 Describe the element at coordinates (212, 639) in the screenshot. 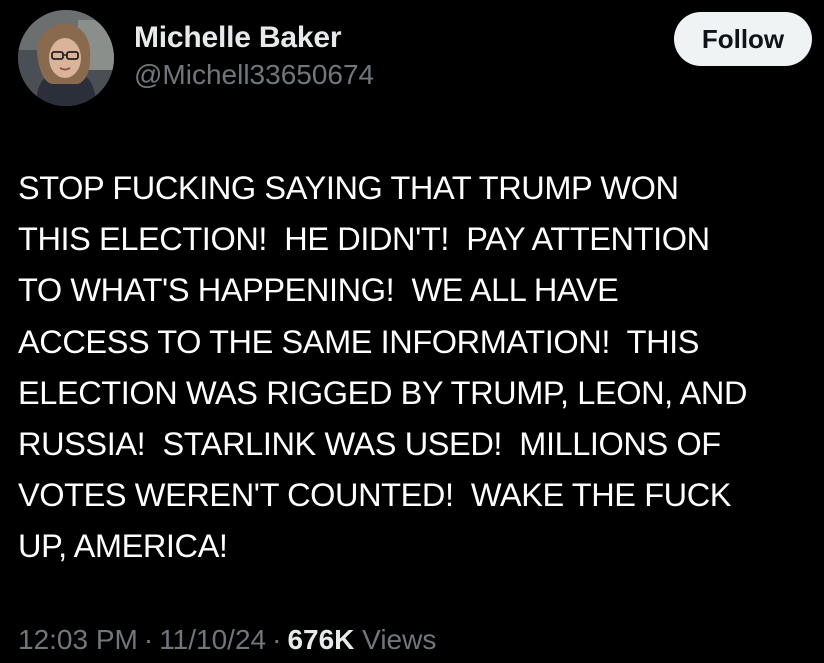

I see `tweet-date: 11/10/24` at that location.